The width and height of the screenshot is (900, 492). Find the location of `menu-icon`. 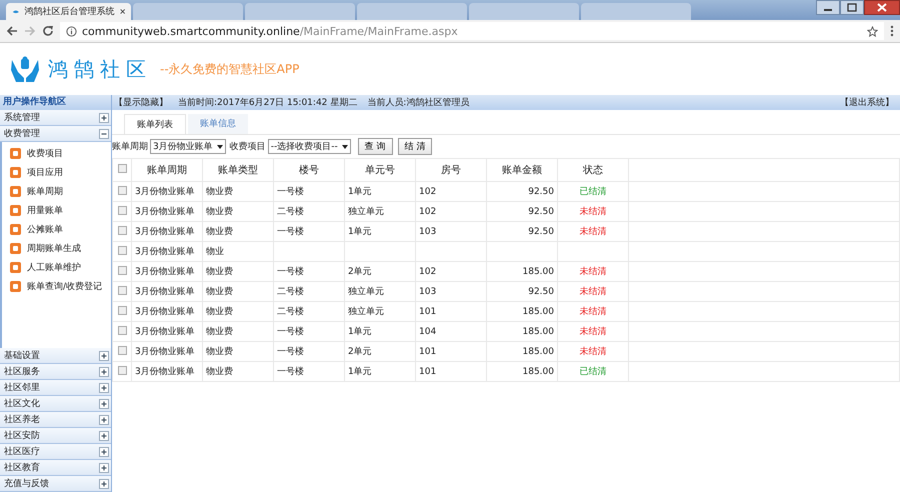

menu-icon is located at coordinates (892, 31).